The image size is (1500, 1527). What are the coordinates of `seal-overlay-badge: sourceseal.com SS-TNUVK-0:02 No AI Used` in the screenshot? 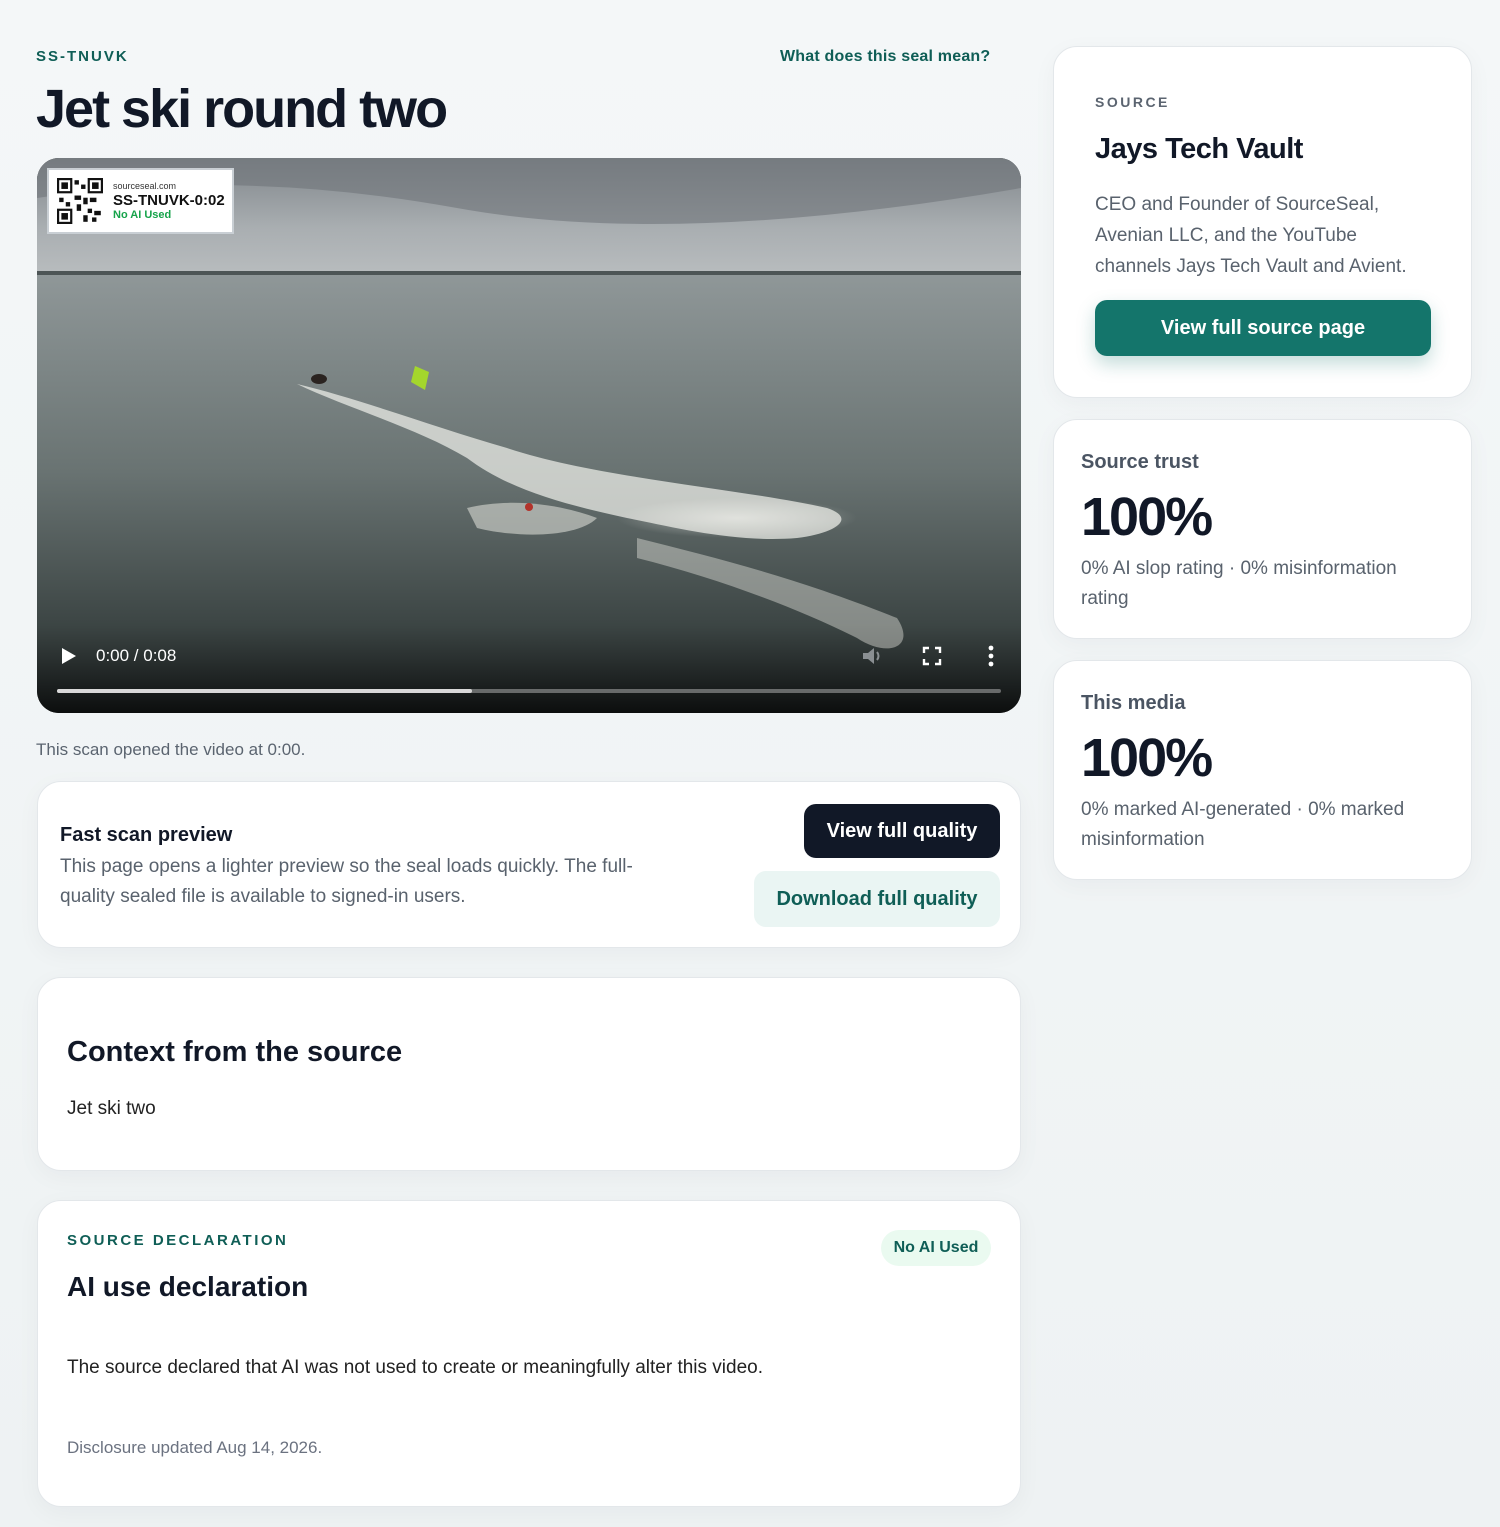 It's located at (140, 201).